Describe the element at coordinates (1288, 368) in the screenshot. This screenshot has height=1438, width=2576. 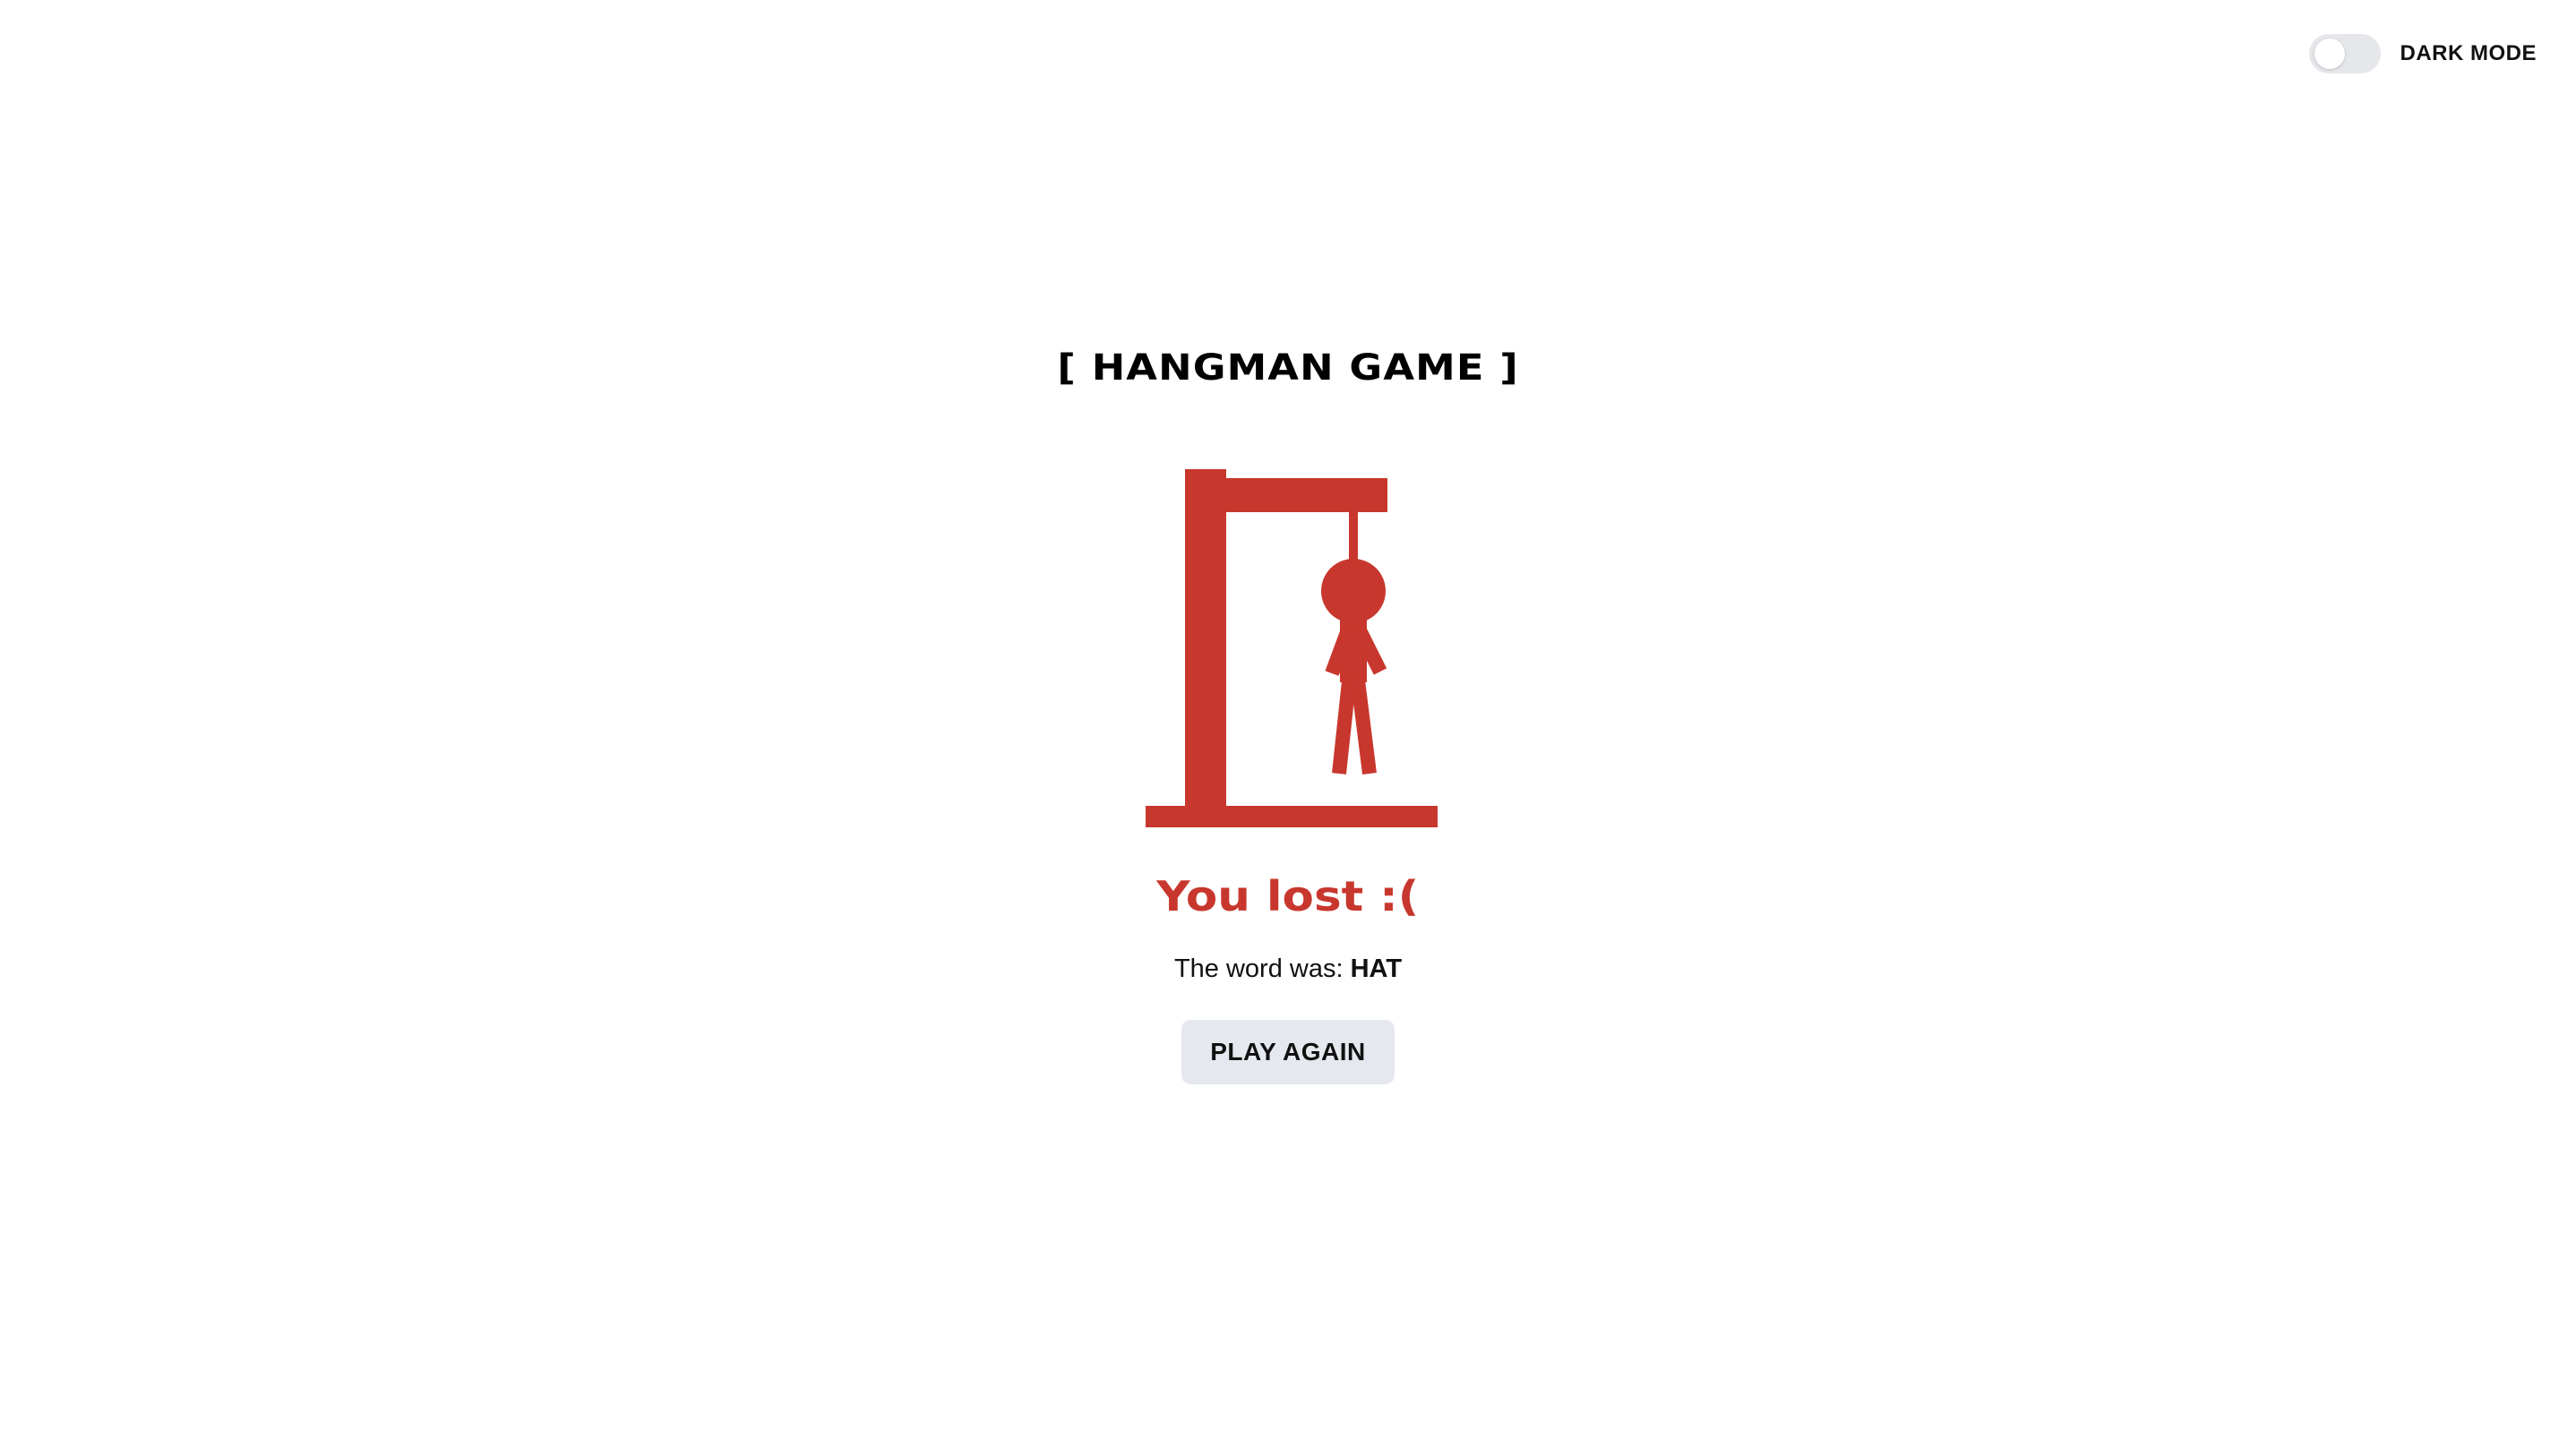
I see `page-title: [ HANGMAN GAME ]` at that location.